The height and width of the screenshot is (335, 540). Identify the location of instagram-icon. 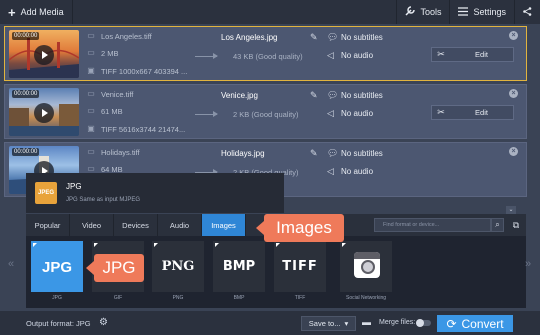
(367, 265).